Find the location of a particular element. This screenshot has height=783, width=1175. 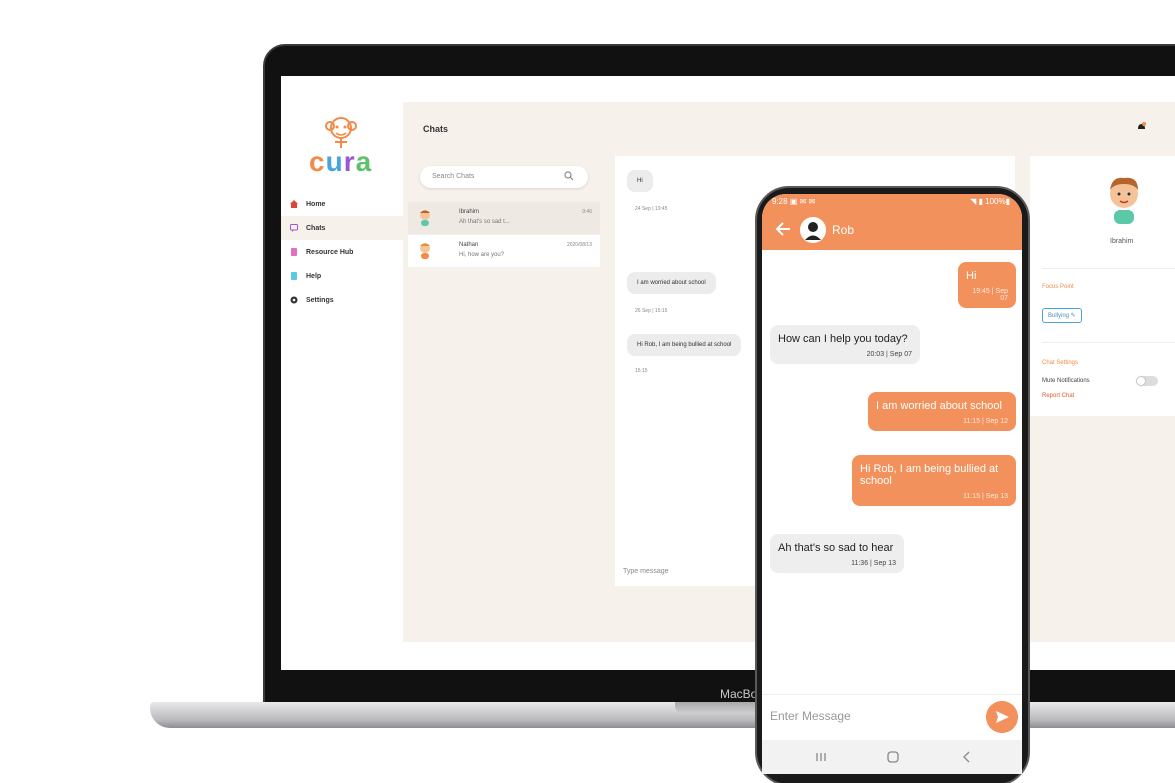

profile-avatar-icon is located at coordinates (1124, 200).